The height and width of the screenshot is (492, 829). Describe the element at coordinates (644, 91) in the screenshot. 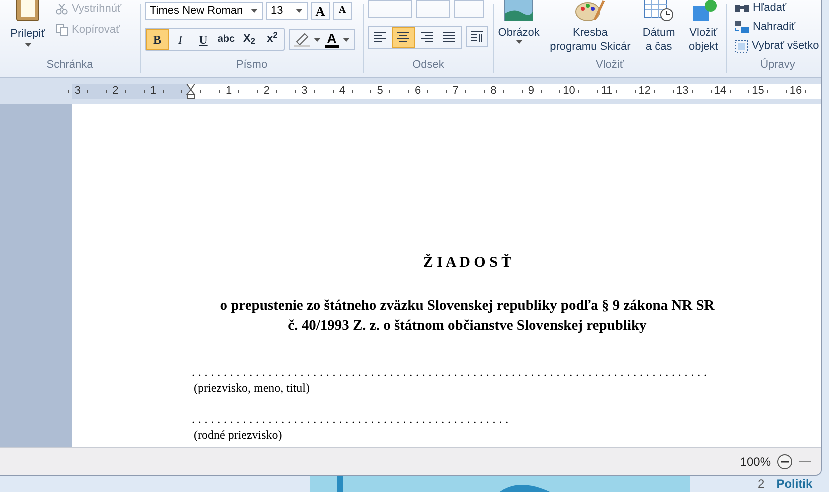

I see `ruler-number: 12` at that location.